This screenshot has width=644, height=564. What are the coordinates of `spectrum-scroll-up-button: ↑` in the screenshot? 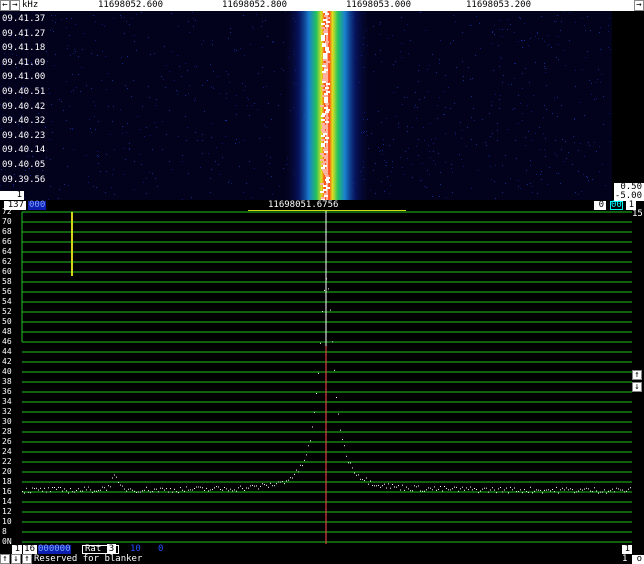 It's located at (637, 375).